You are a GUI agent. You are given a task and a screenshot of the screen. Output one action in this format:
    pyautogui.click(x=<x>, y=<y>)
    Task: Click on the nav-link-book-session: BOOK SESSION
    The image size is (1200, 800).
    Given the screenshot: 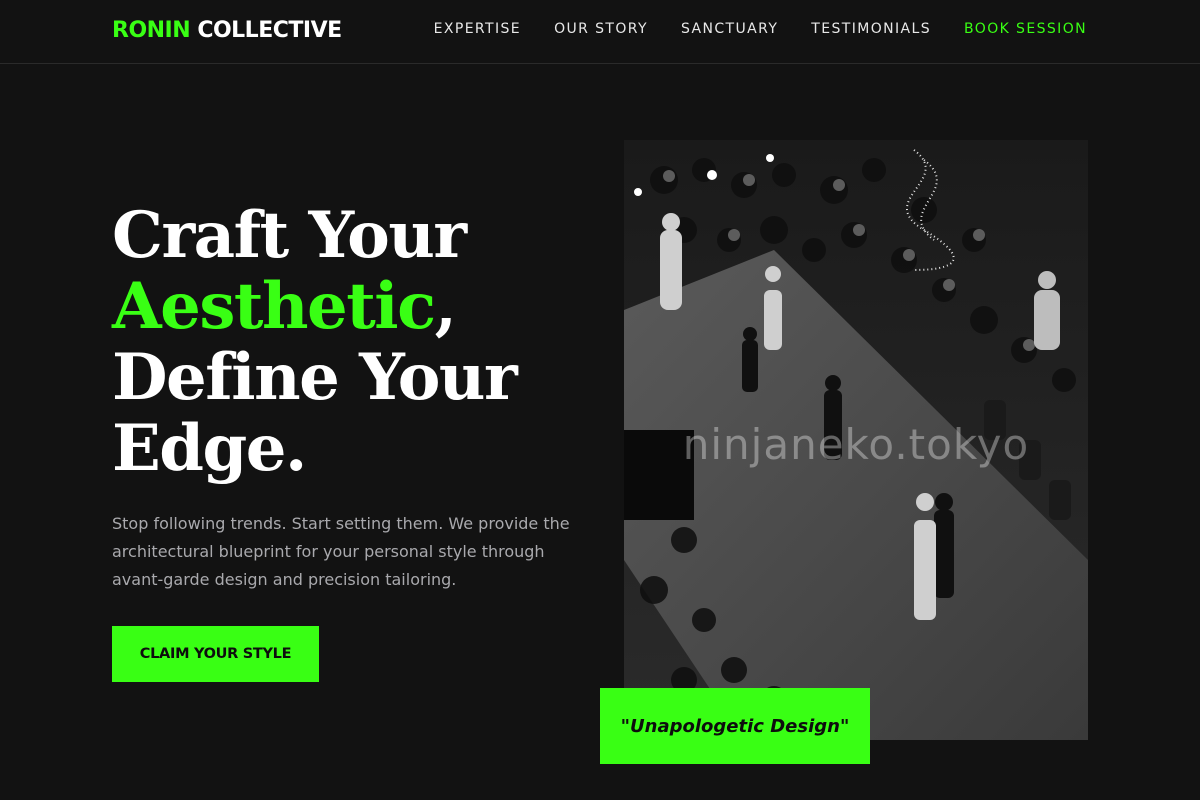 What is the action you would take?
    pyautogui.click(x=1025, y=29)
    